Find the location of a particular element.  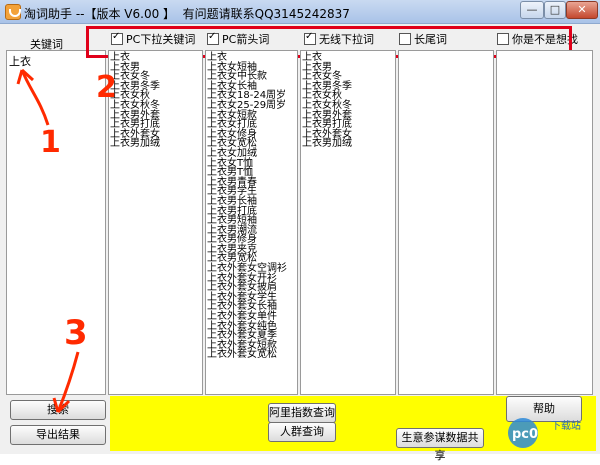

watermark-logo: pc0 下载站 is located at coordinates (549, 432).